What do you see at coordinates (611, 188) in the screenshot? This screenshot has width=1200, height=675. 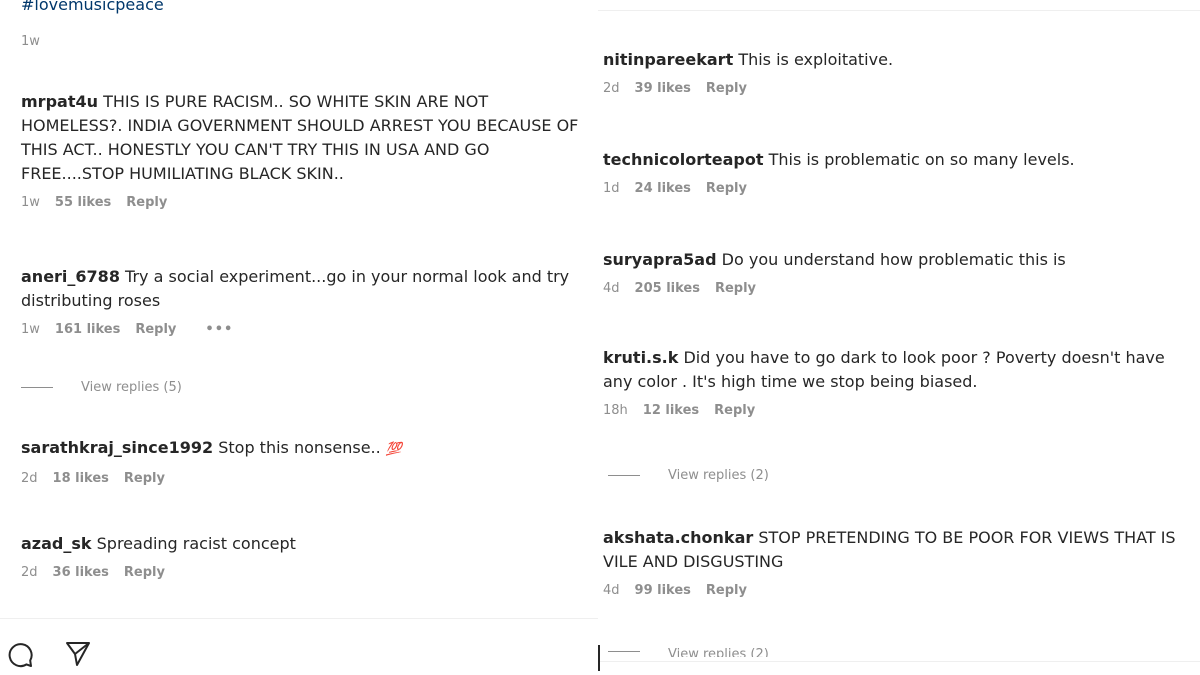 I see `comment-timestamp: 1d` at bounding box center [611, 188].